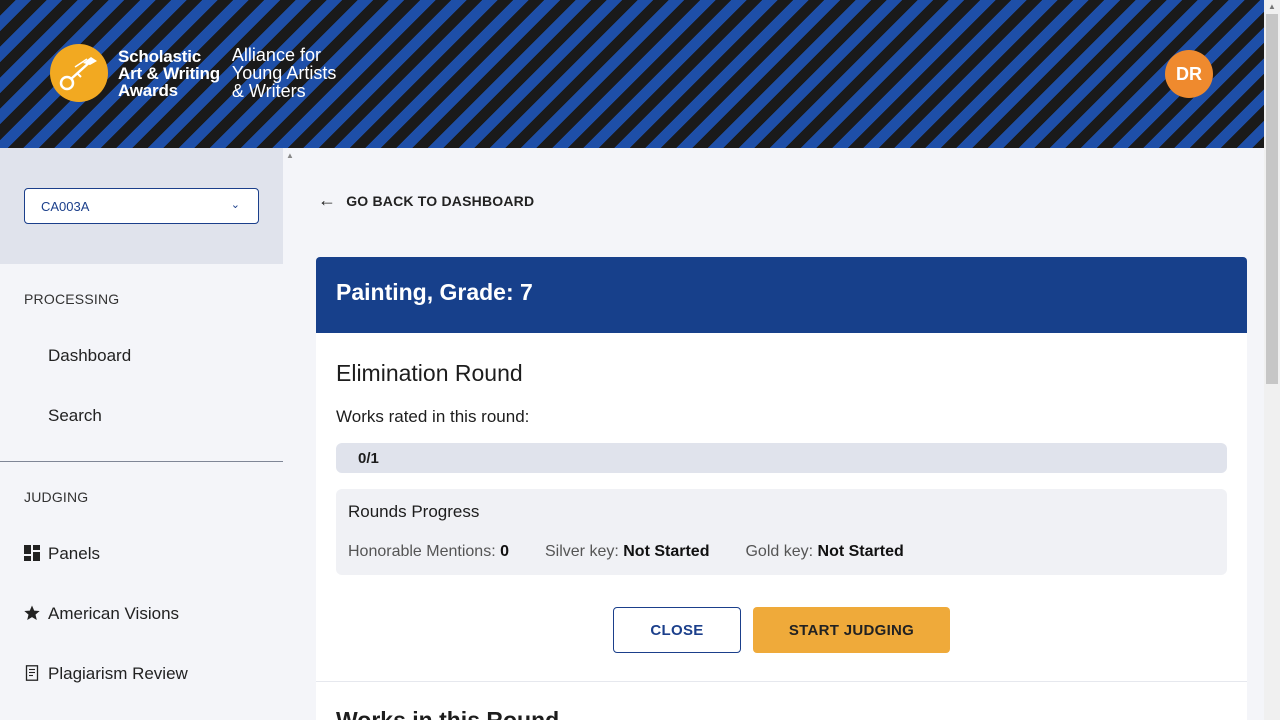 This screenshot has width=1280, height=720. Describe the element at coordinates (89, 356) in the screenshot. I see `sidebar-item-dashboard: Dashboard` at that location.